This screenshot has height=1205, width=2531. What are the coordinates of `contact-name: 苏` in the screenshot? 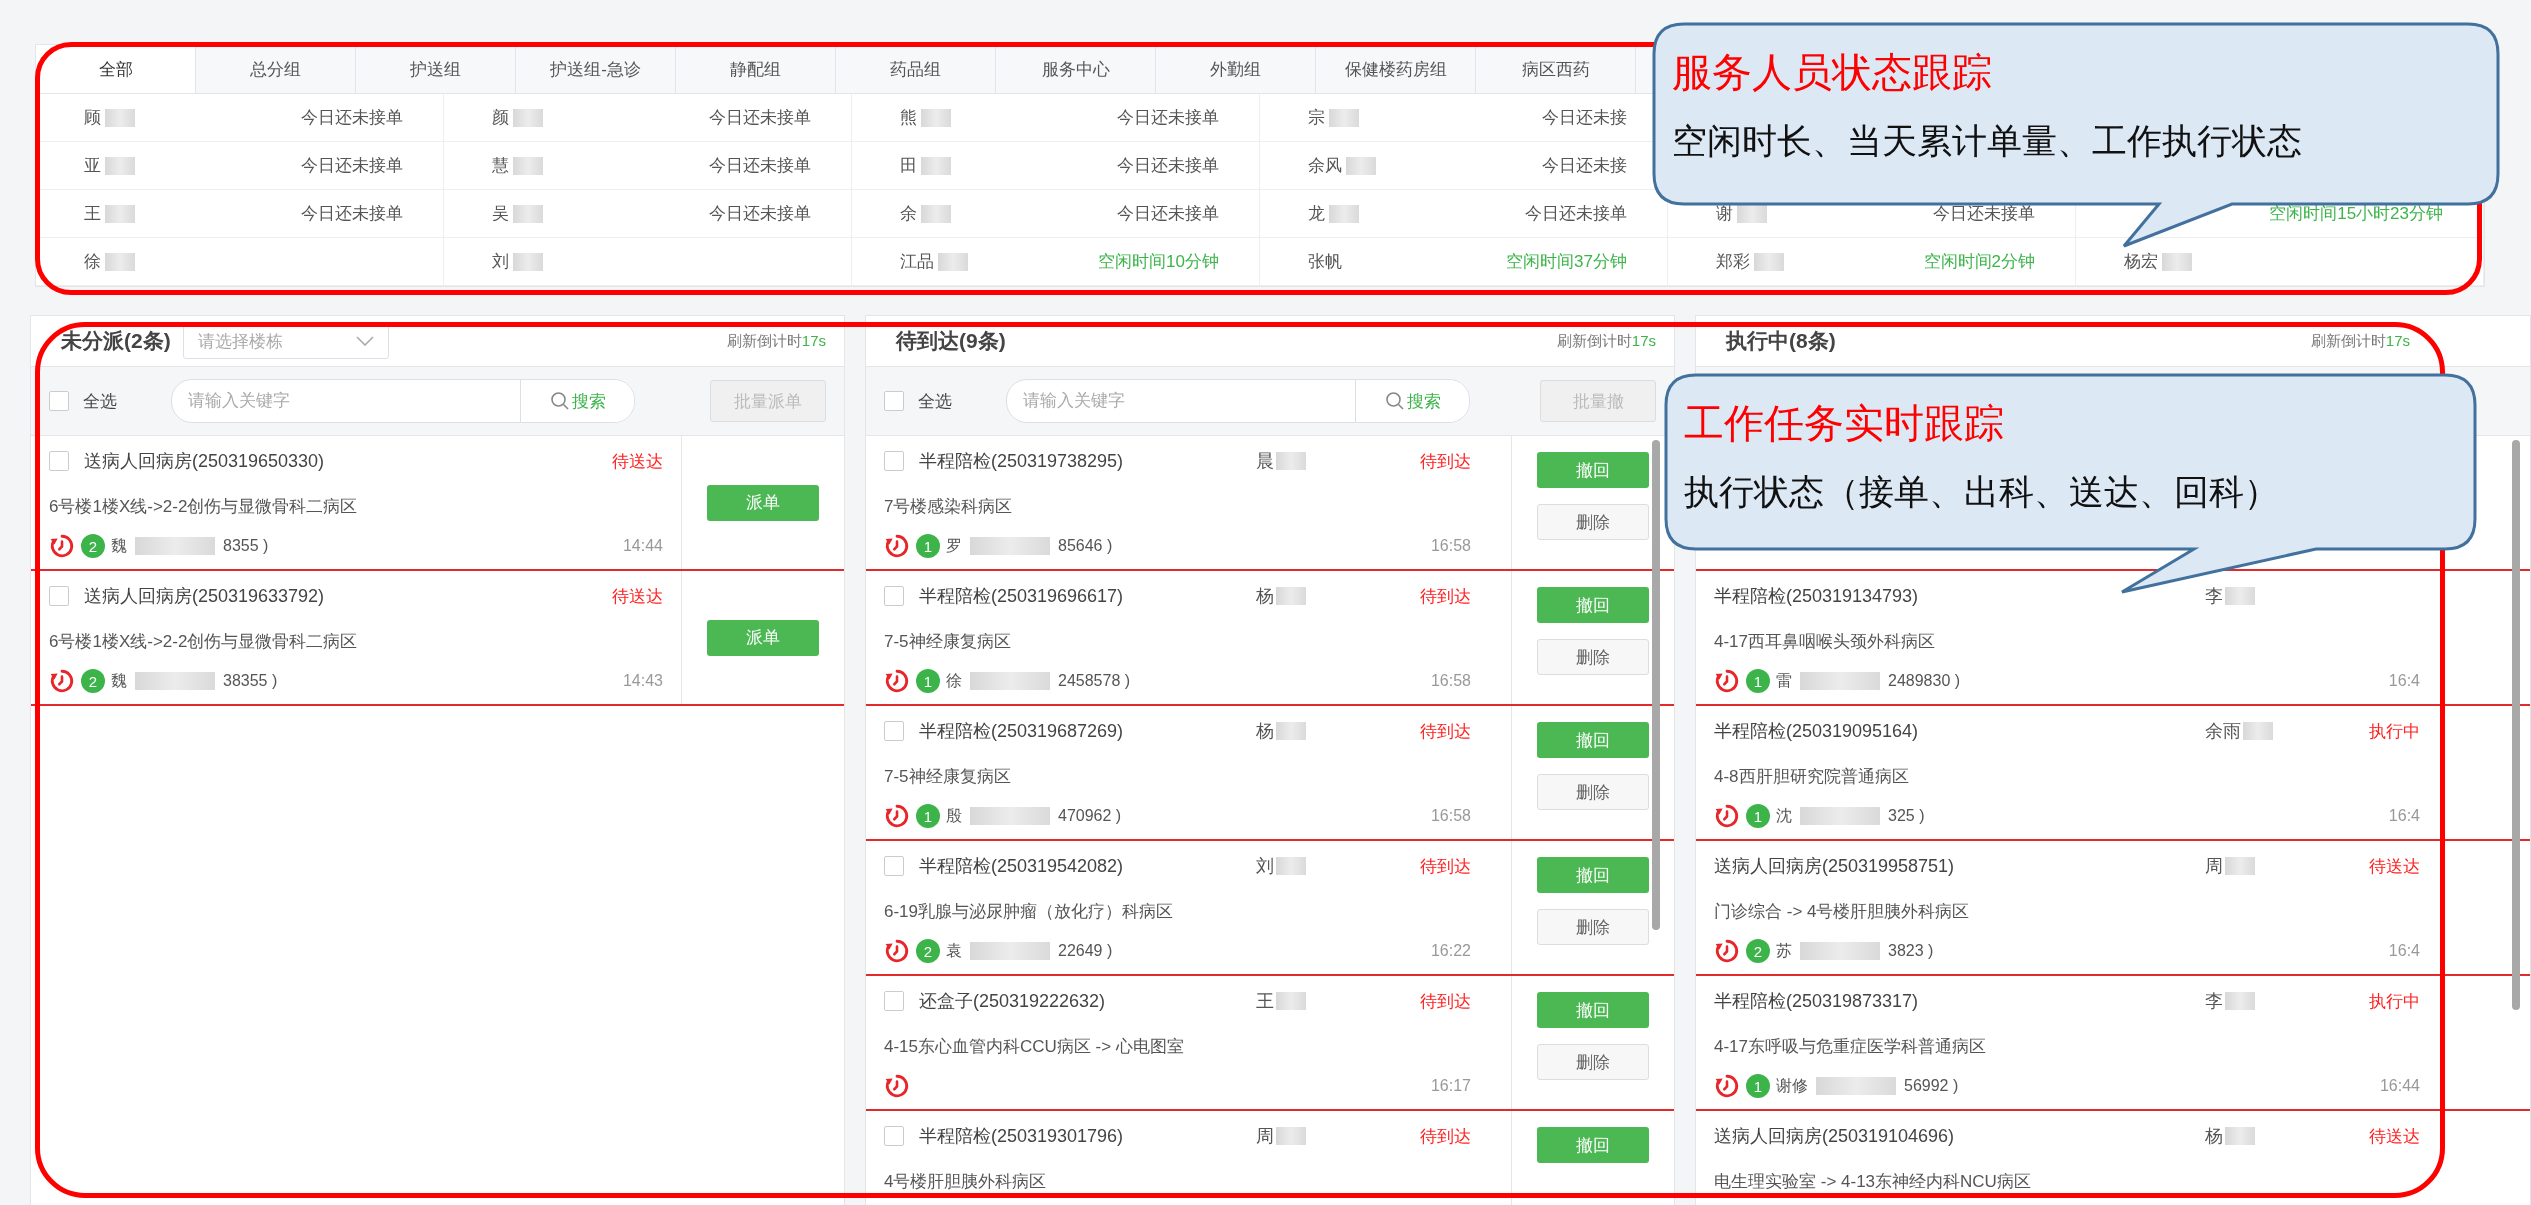 It's located at (1784, 950).